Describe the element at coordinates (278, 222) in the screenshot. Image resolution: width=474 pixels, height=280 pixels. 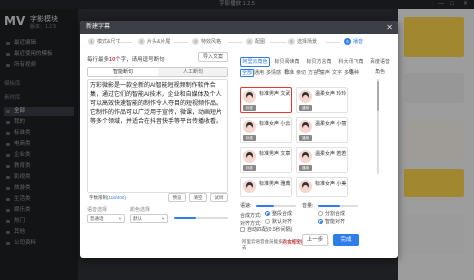
I see `radio-default-align: 默认对齐` at that location.